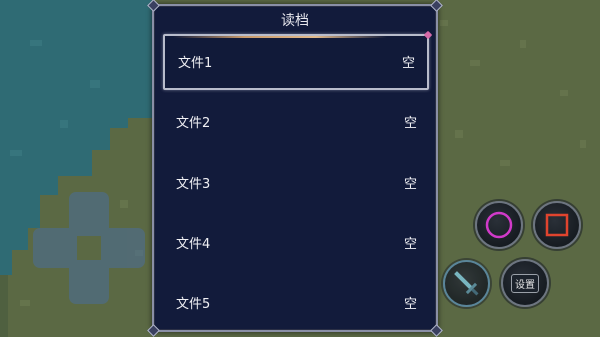  I want to click on circle-button, so click(499, 225).